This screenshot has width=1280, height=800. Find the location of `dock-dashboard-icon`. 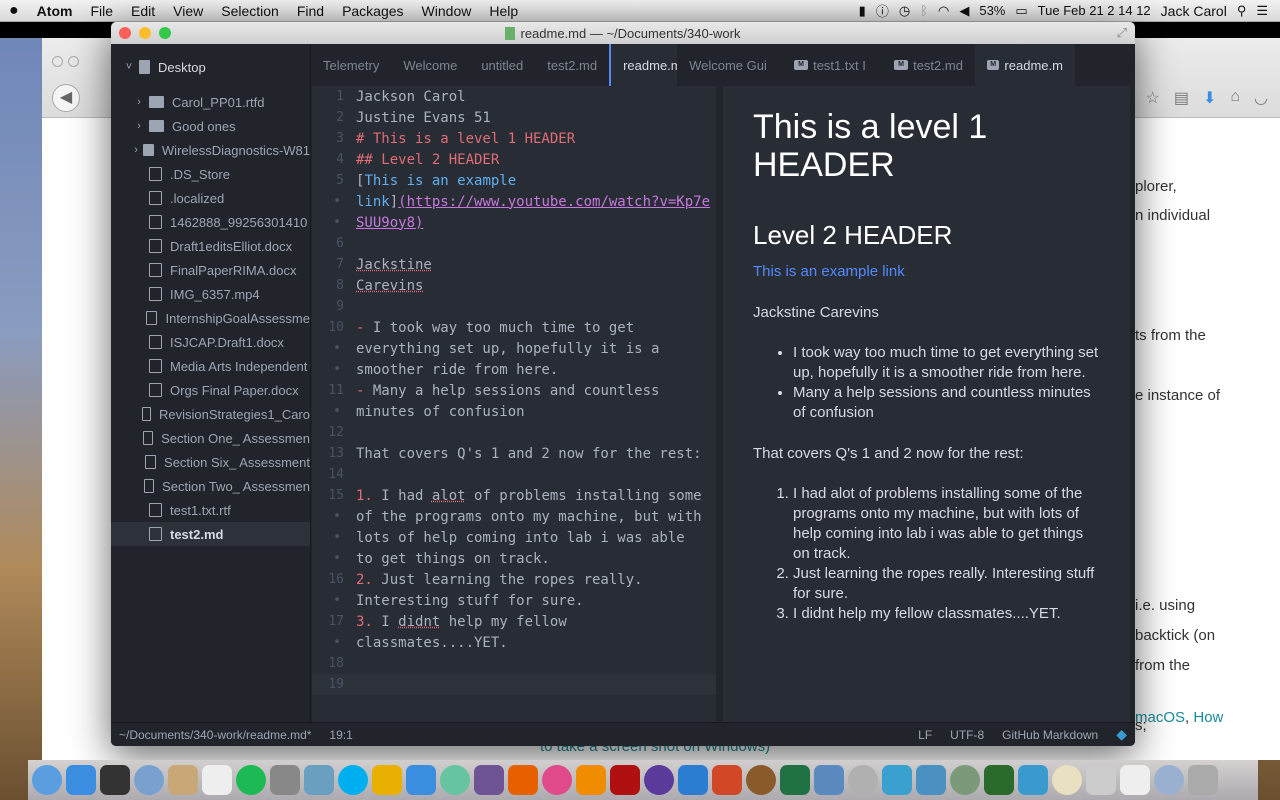

dock-dashboard-icon is located at coordinates (115, 780).